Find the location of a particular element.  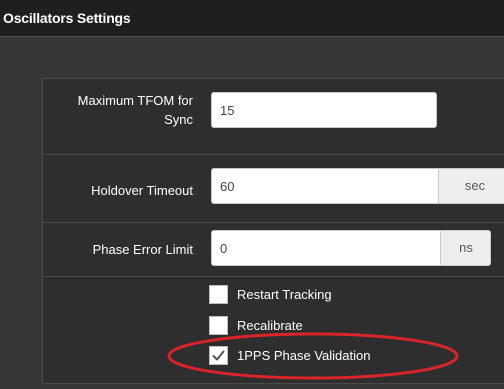

holdover-timeout-field: sec is located at coordinates (357, 186).